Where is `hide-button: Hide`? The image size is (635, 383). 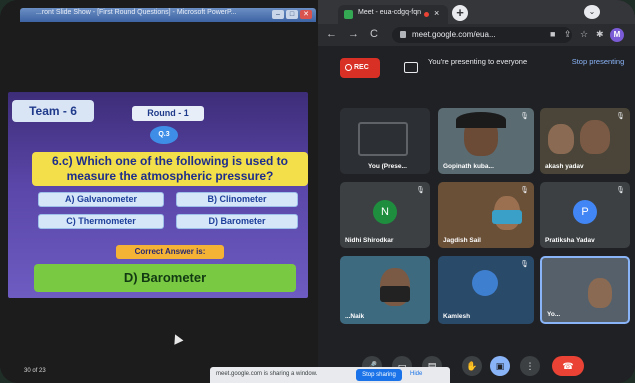 hide-button: Hide is located at coordinates (416, 374).